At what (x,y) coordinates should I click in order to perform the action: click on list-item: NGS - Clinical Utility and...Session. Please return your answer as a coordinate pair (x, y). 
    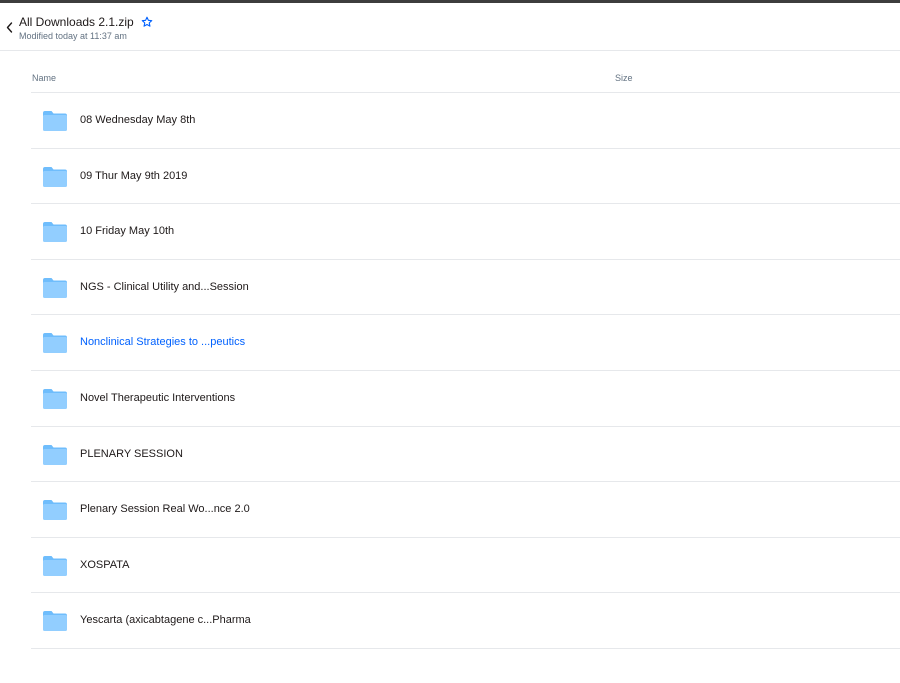
    Looking at the image, I should click on (465, 288).